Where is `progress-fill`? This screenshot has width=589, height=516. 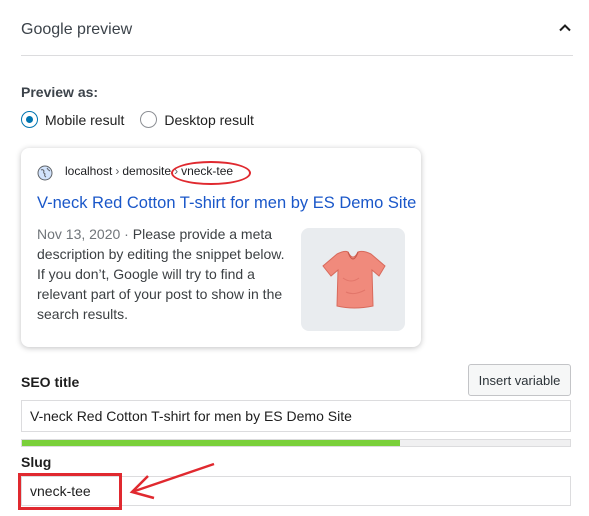
progress-fill is located at coordinates (211, 443).